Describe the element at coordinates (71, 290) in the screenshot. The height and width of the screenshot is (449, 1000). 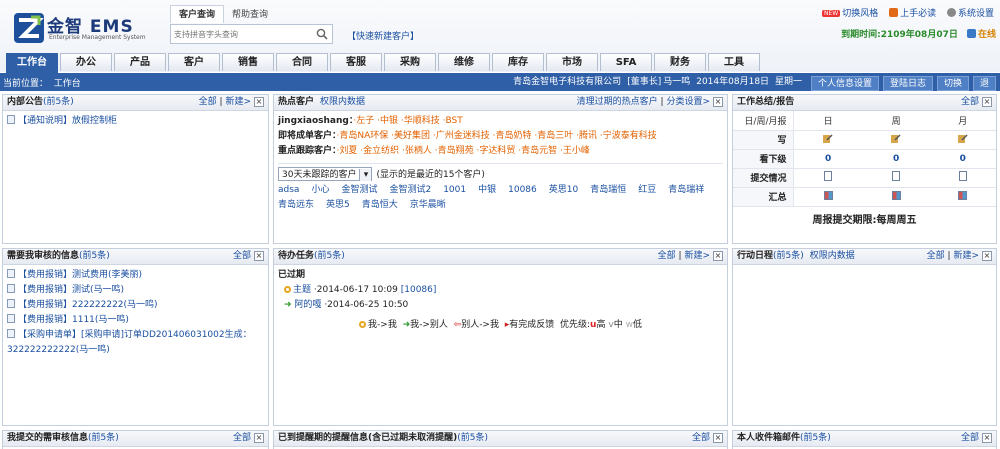
I see `approve-item-link: 【费用报销】测试(马一鸣)` at that location.